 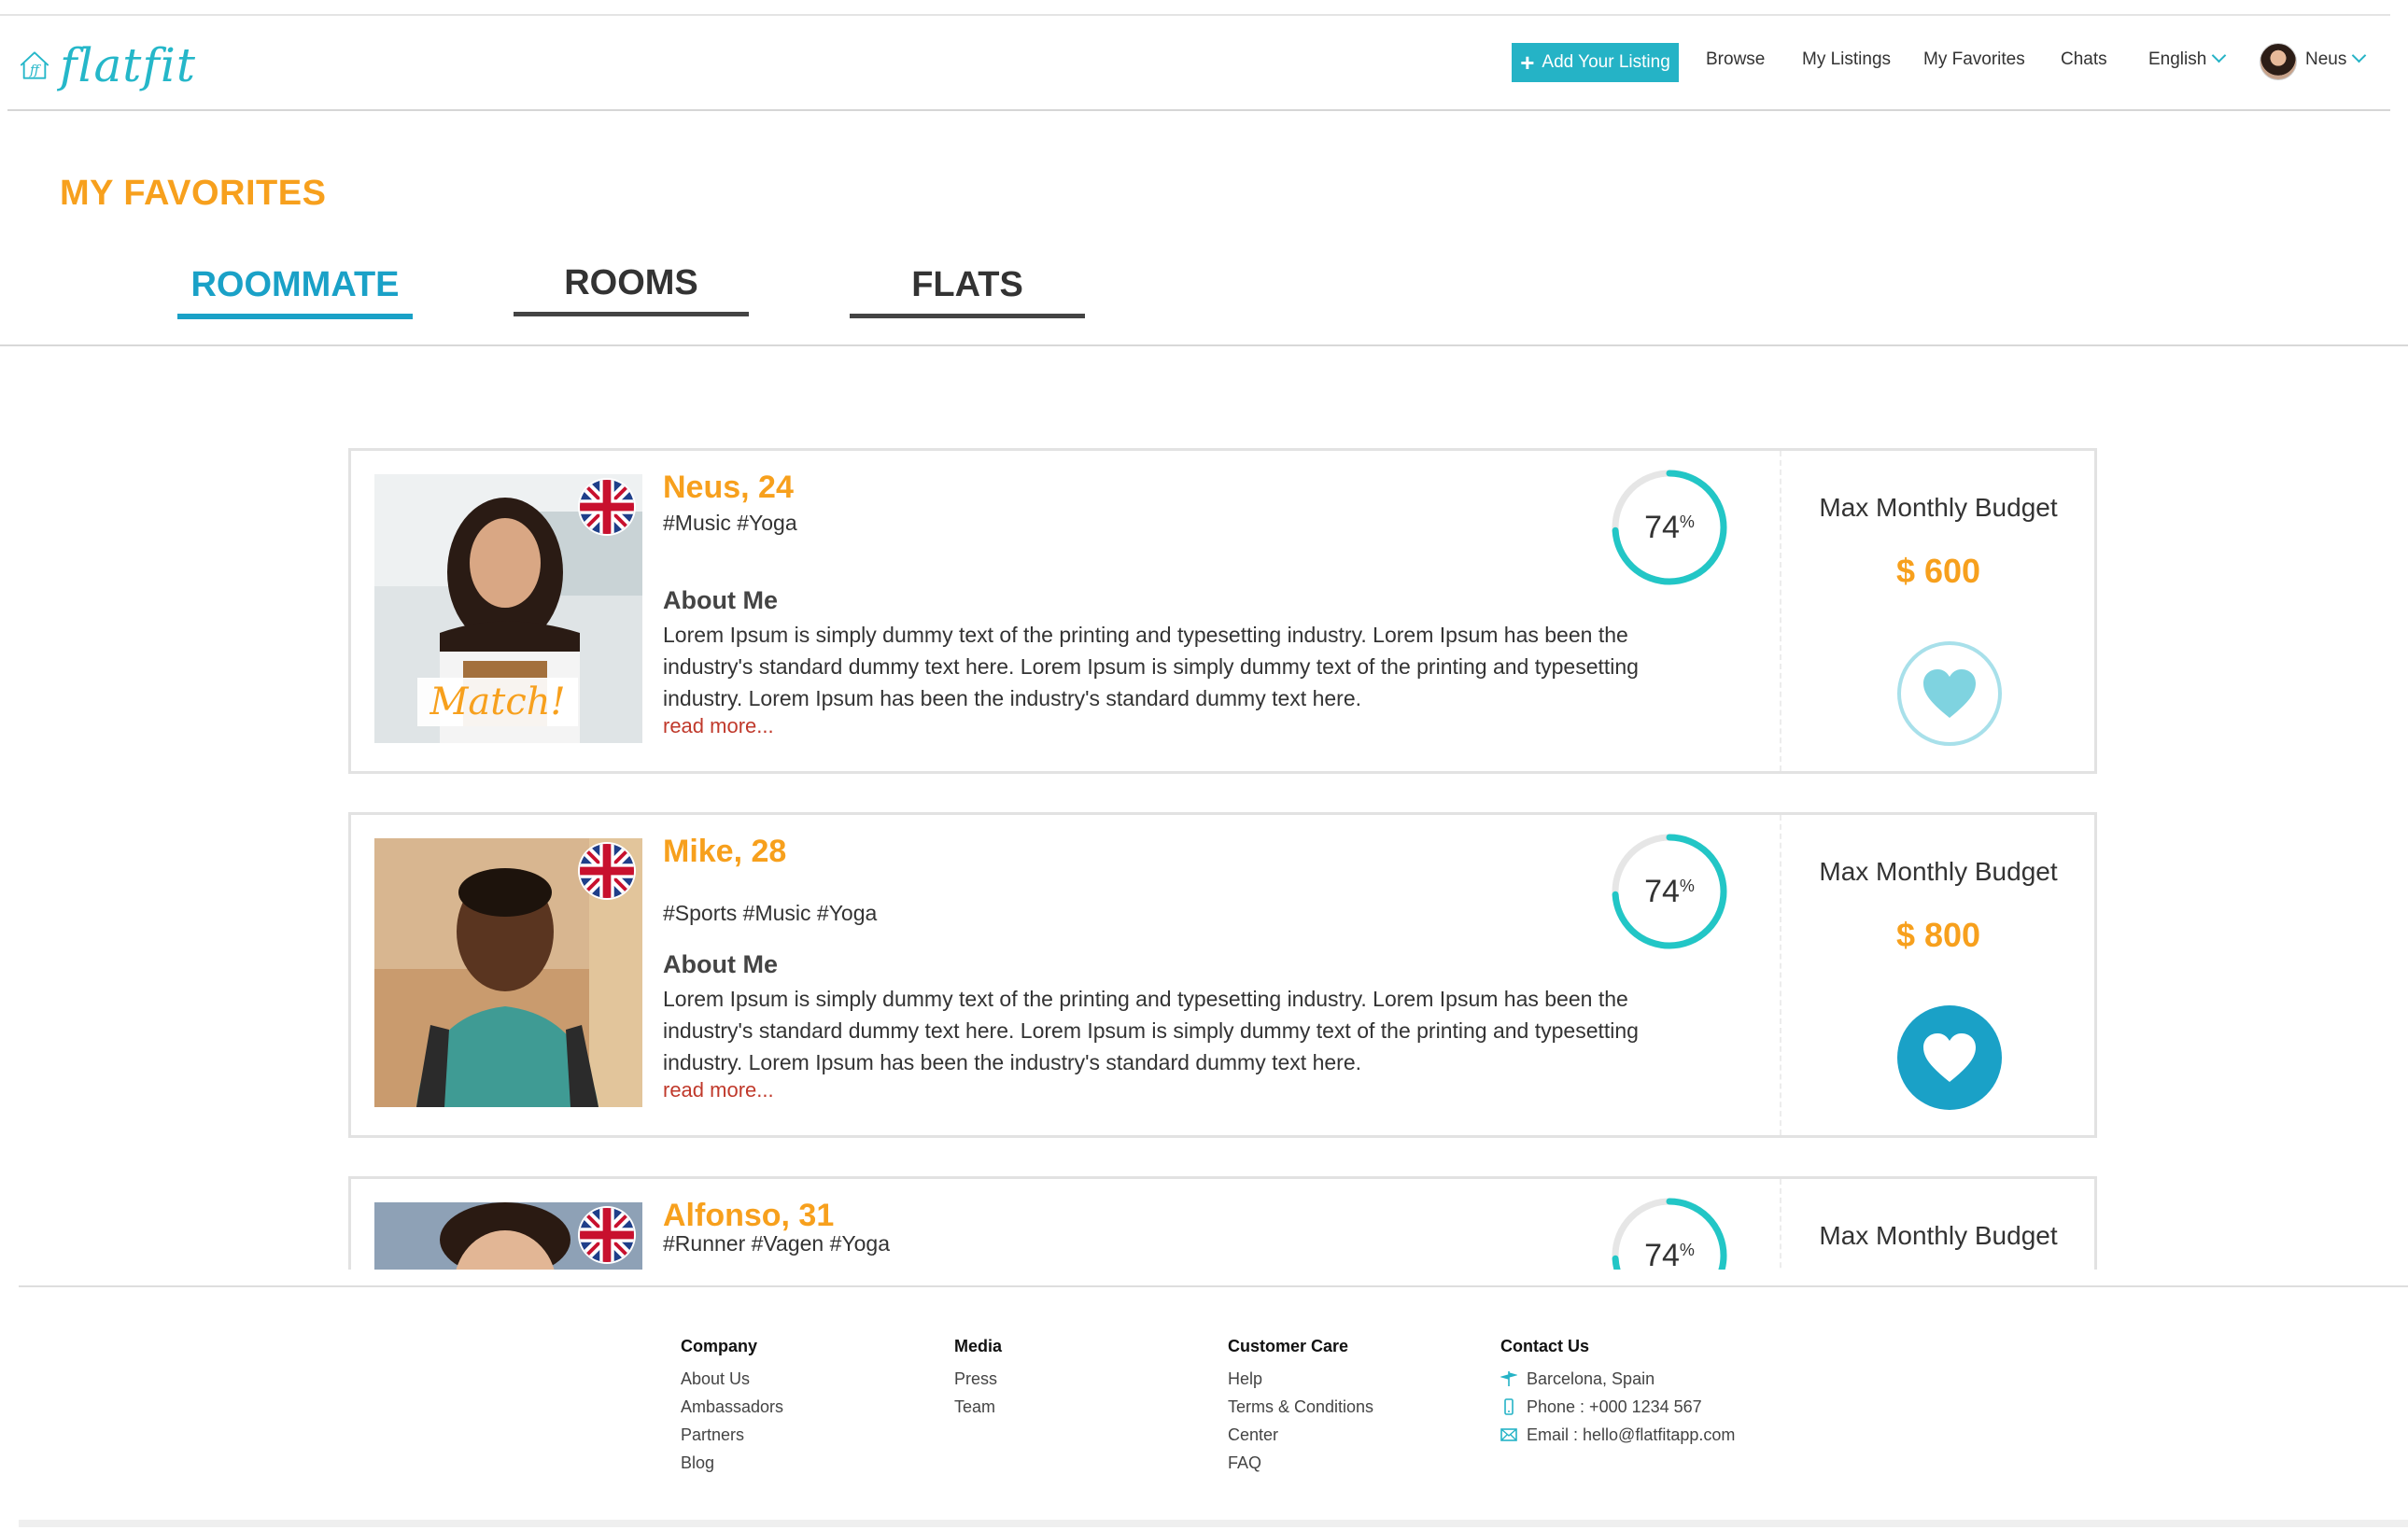 What do you see at coordinates (967, 284) in the screenshot?
I see `tab-label: FLATS` at bounding box center [967, 284].